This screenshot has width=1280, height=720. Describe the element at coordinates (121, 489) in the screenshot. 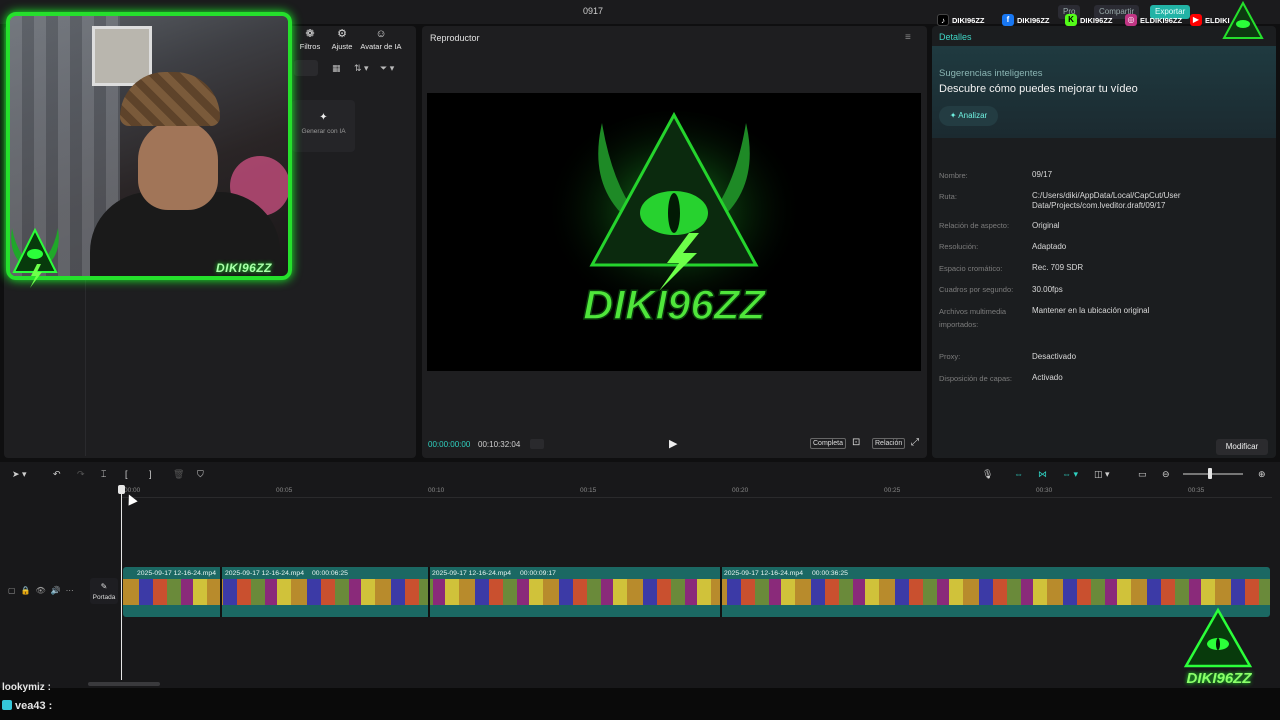

I see `playhead-handle` at that location.